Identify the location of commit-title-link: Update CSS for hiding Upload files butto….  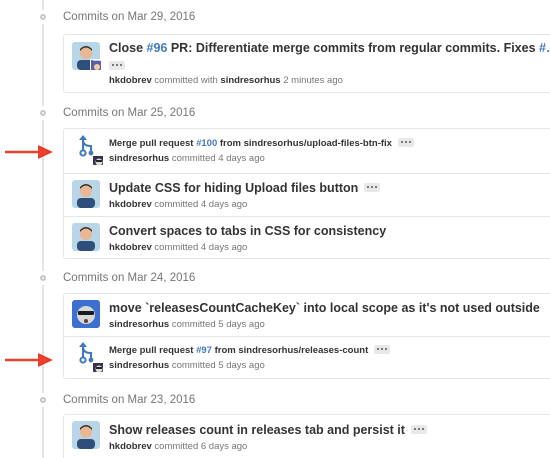
(245, 188).